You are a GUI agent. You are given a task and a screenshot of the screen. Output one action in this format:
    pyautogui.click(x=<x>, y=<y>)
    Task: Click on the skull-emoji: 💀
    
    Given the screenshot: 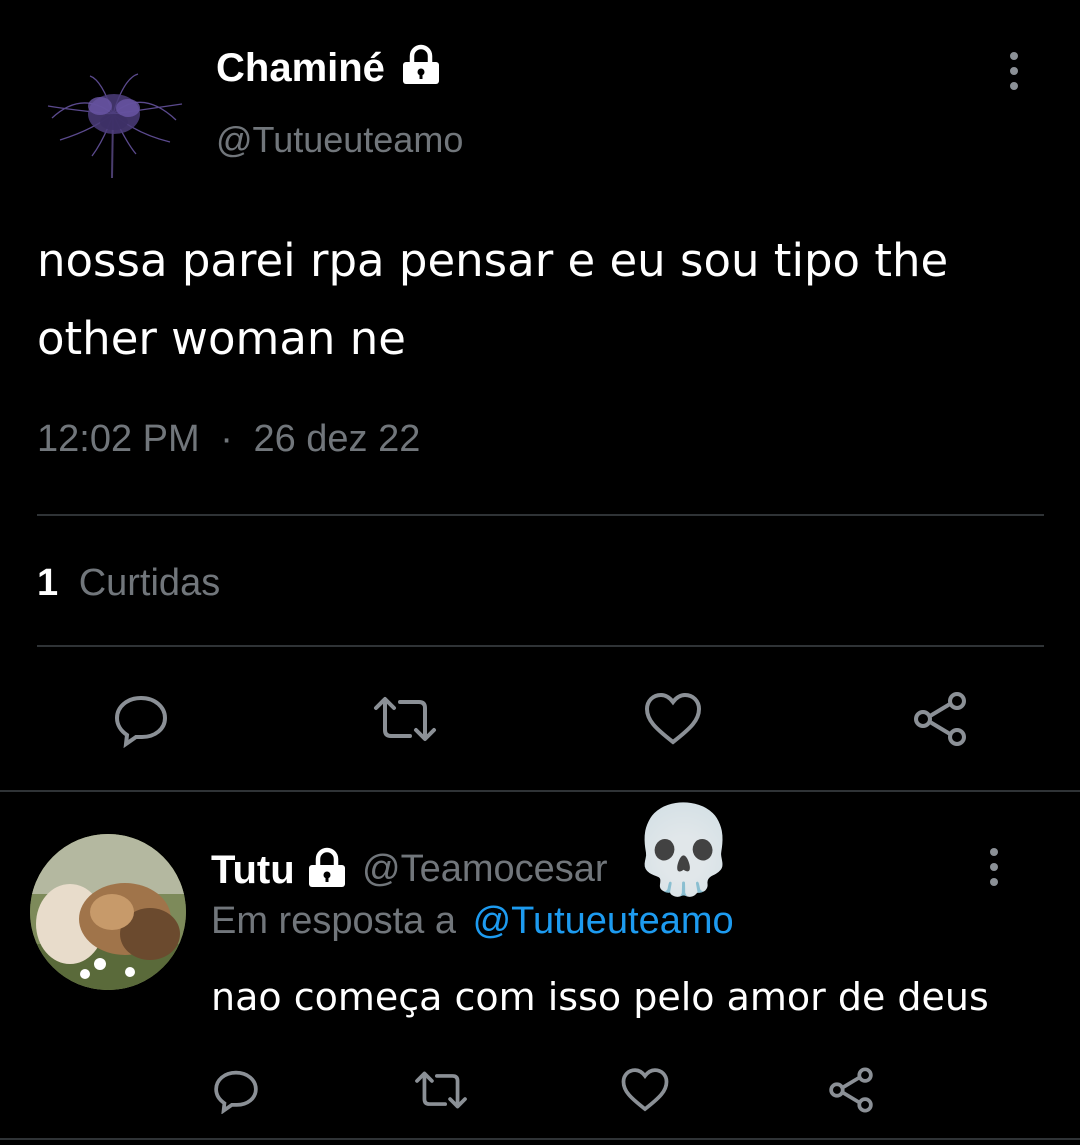 What is the action you would take?
    pyautogui.click(x=684, y=850)
    